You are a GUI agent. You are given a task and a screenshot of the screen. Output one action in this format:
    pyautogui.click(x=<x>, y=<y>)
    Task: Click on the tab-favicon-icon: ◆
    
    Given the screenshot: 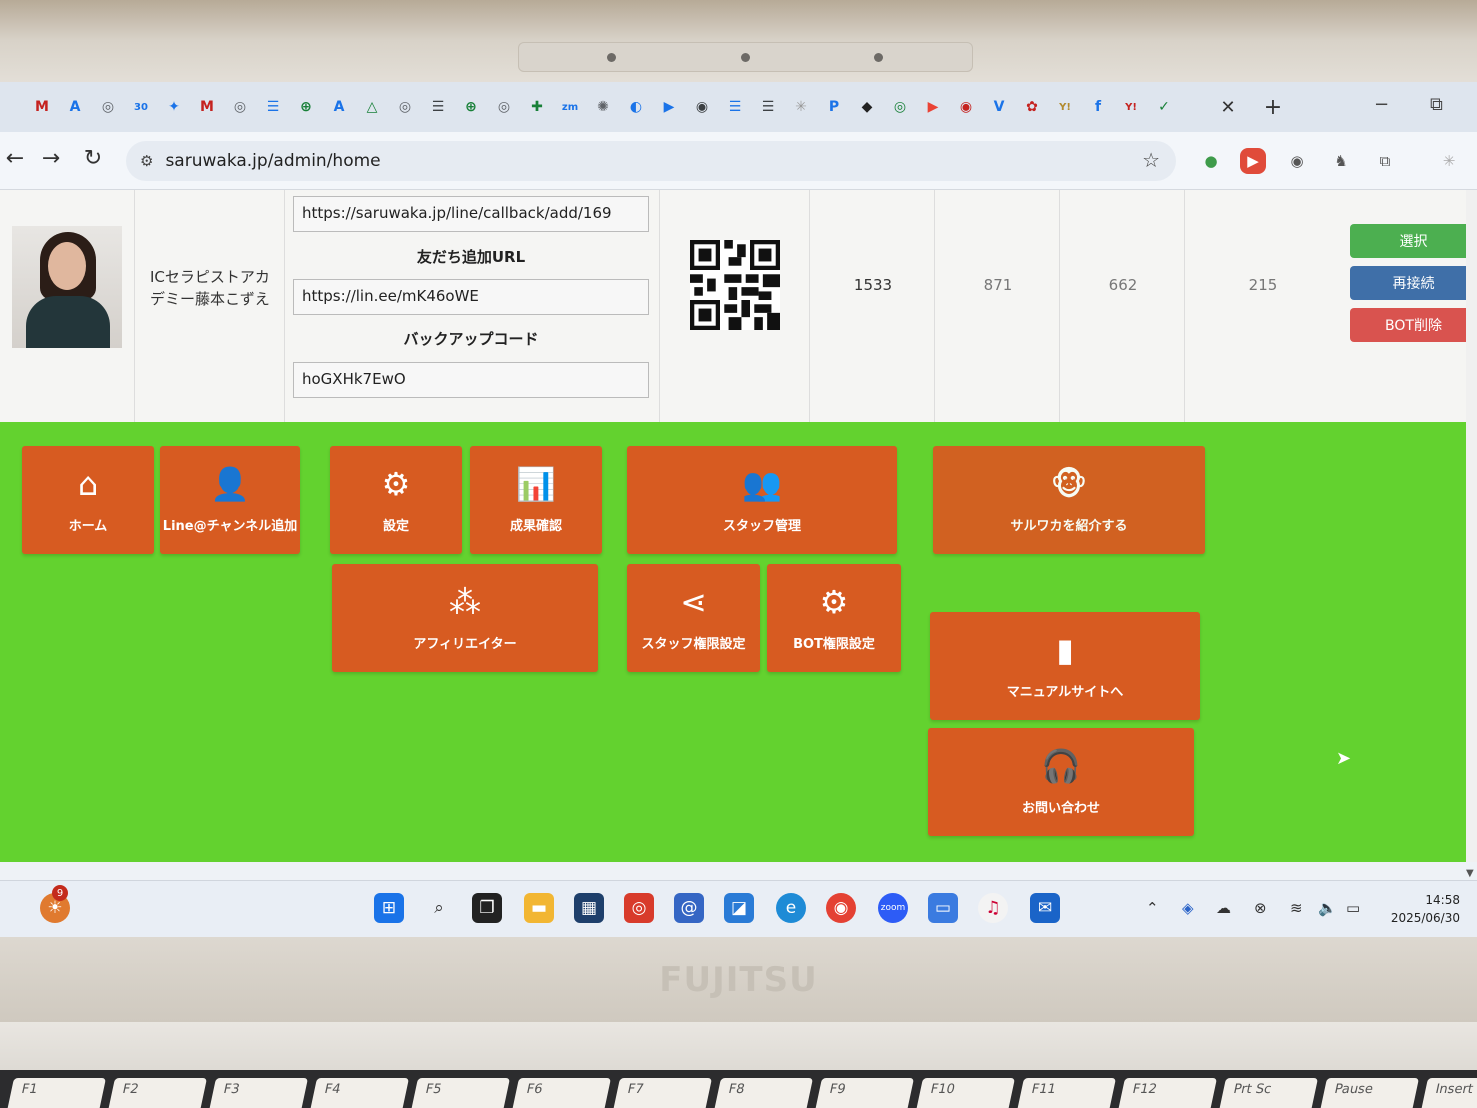 What is the action you would take?
    pyautogui.click(x=867, y=107)
    